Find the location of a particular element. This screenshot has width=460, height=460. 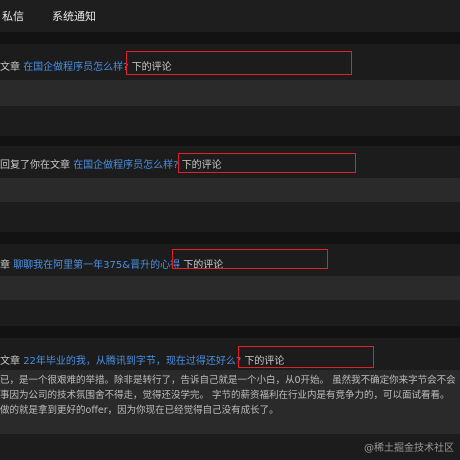

watermark-text: @稀土掘金技术社区 is located at coordinates (409, 448).